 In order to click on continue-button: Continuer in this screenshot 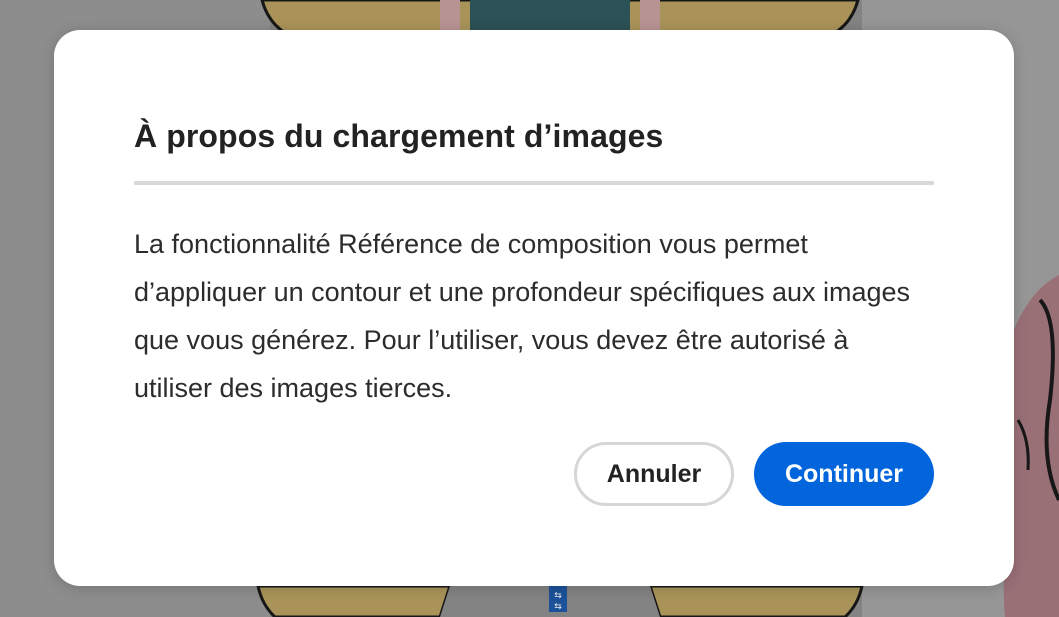, I will do `click(844, 474)`.